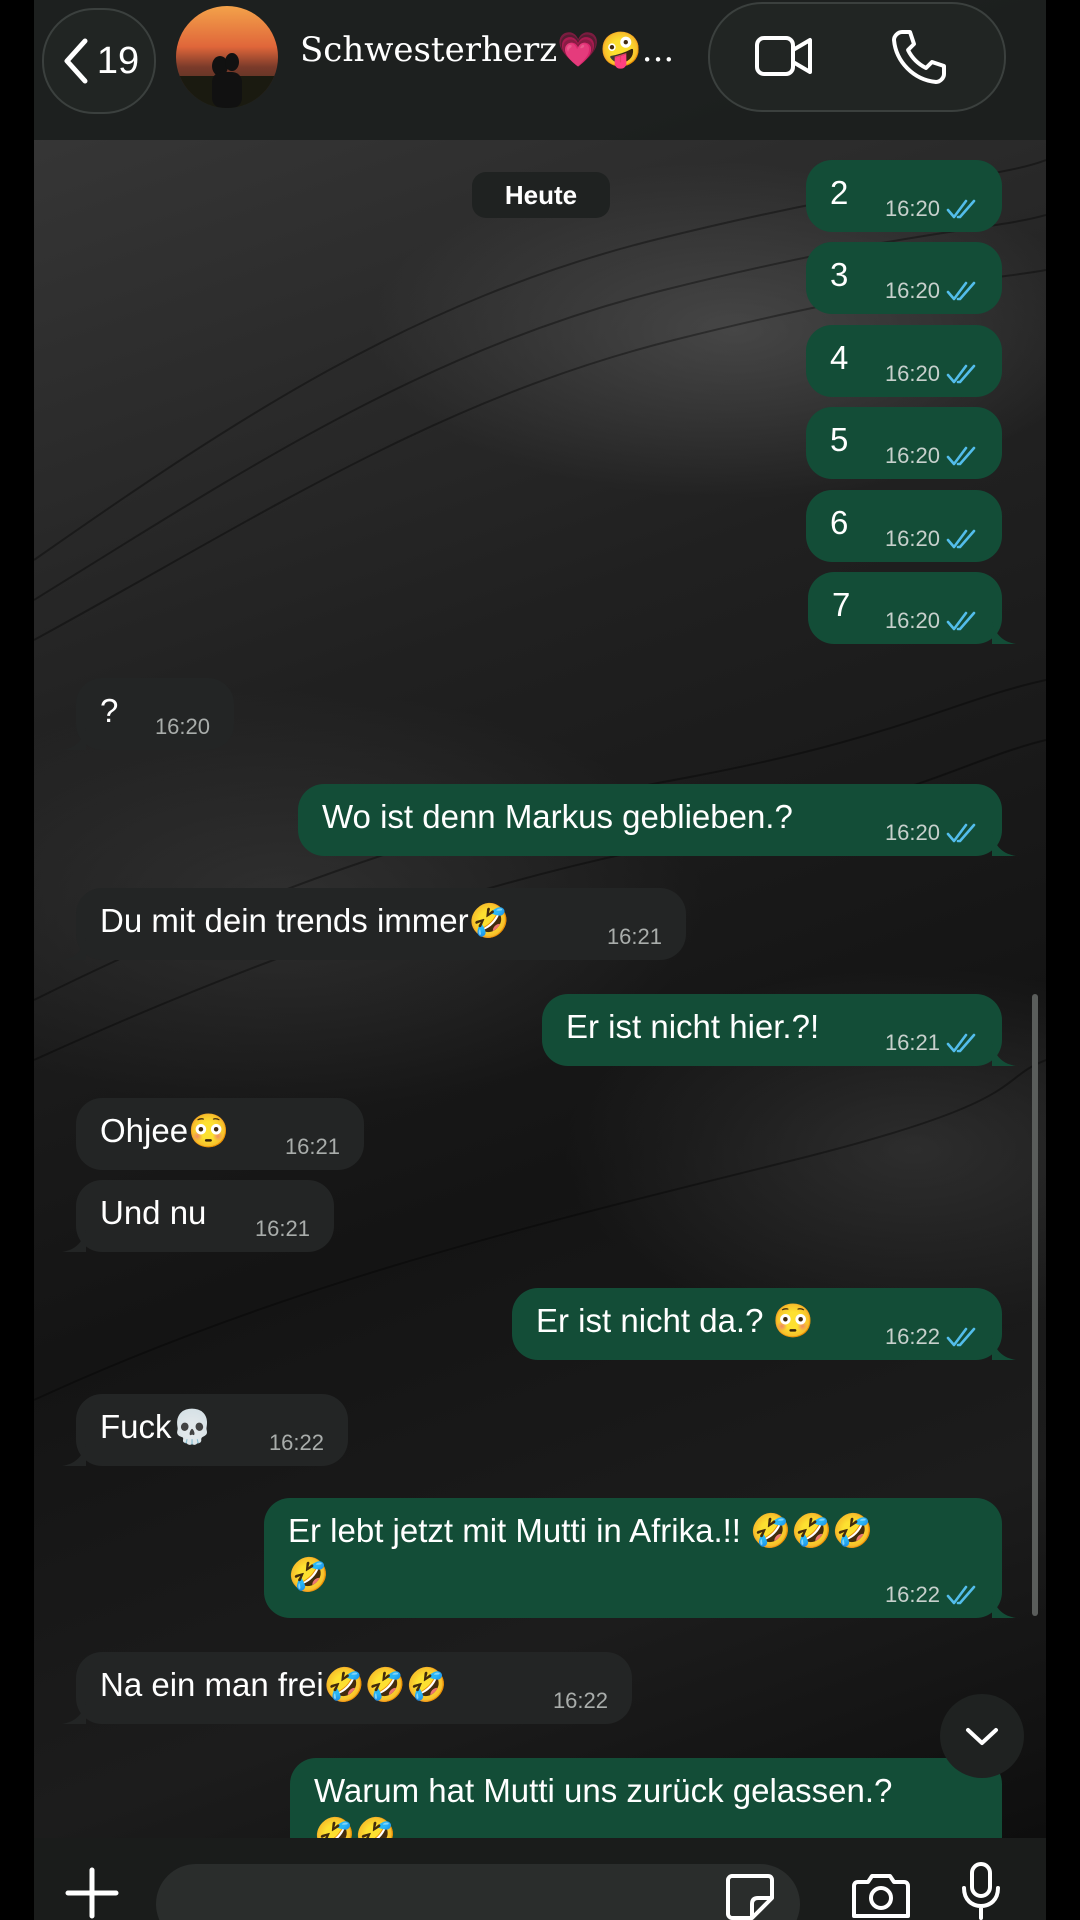  I want to click on incoming-message: Ohjee😳 16:21, so click(220, 1134).